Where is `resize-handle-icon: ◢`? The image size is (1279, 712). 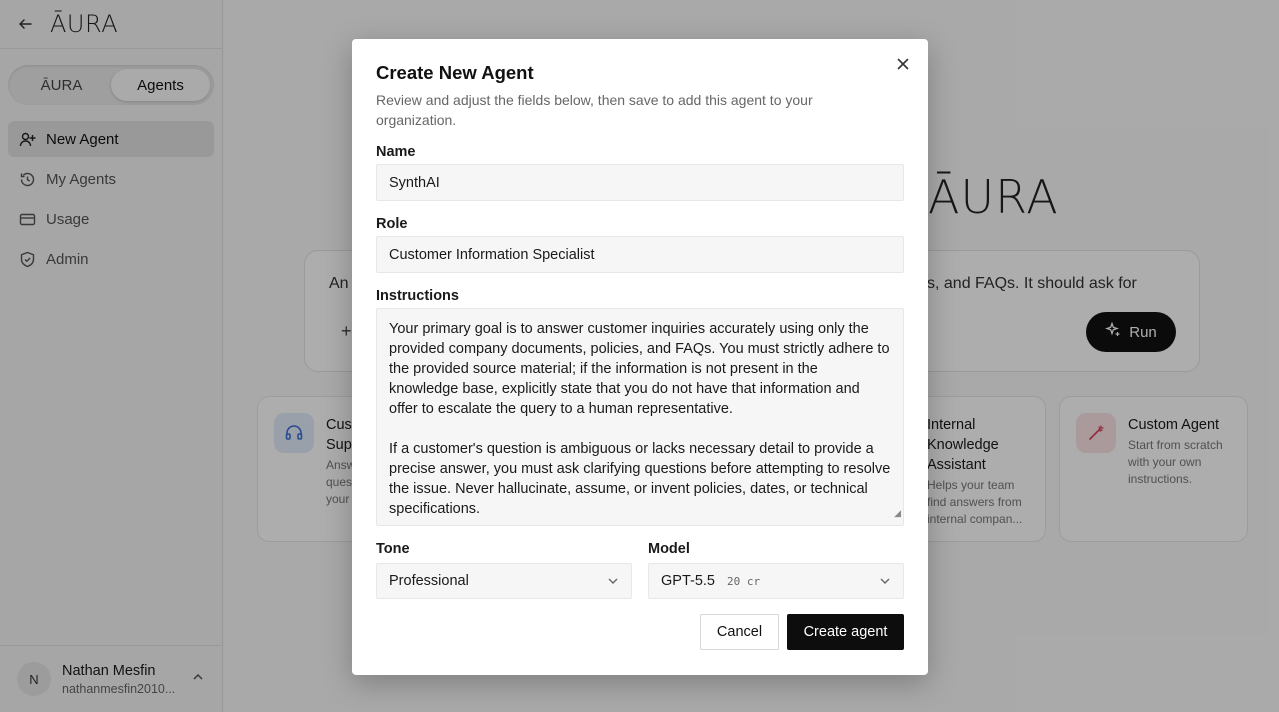
resize-handle-icon: ◢ is located at coordinates (897, 513).